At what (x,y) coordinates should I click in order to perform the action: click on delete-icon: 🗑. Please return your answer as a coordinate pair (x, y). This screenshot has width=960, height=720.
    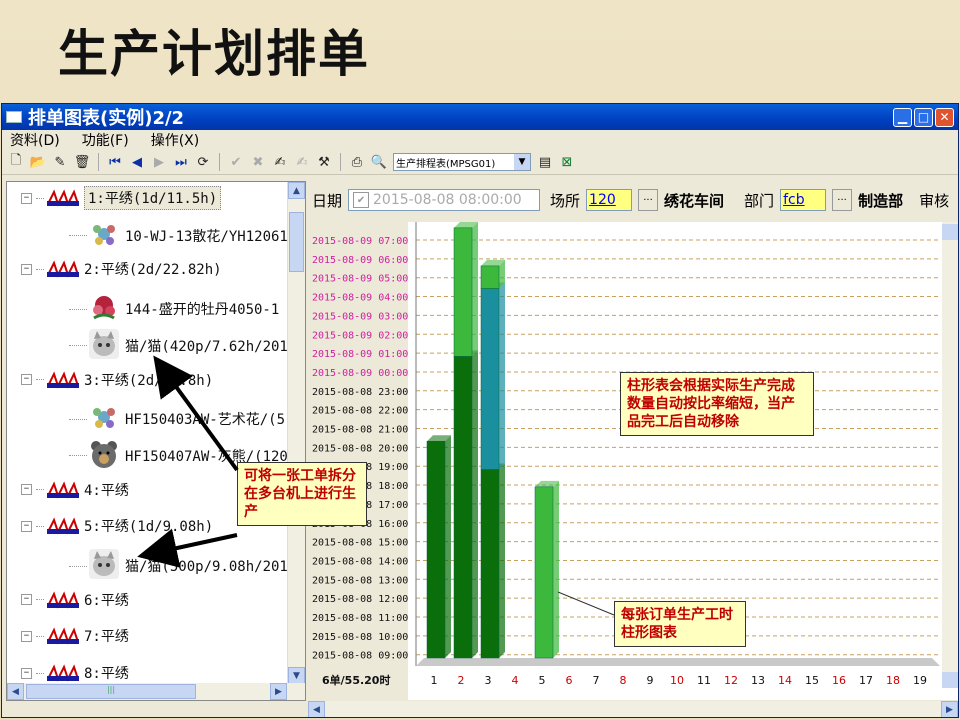
    Looking at the image, I should click on (82, 162).